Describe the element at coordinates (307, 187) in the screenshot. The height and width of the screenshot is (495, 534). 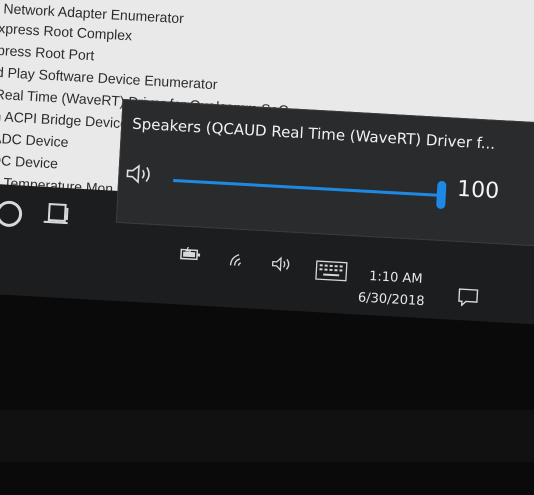
I see `volume-slider-fill` at that location.